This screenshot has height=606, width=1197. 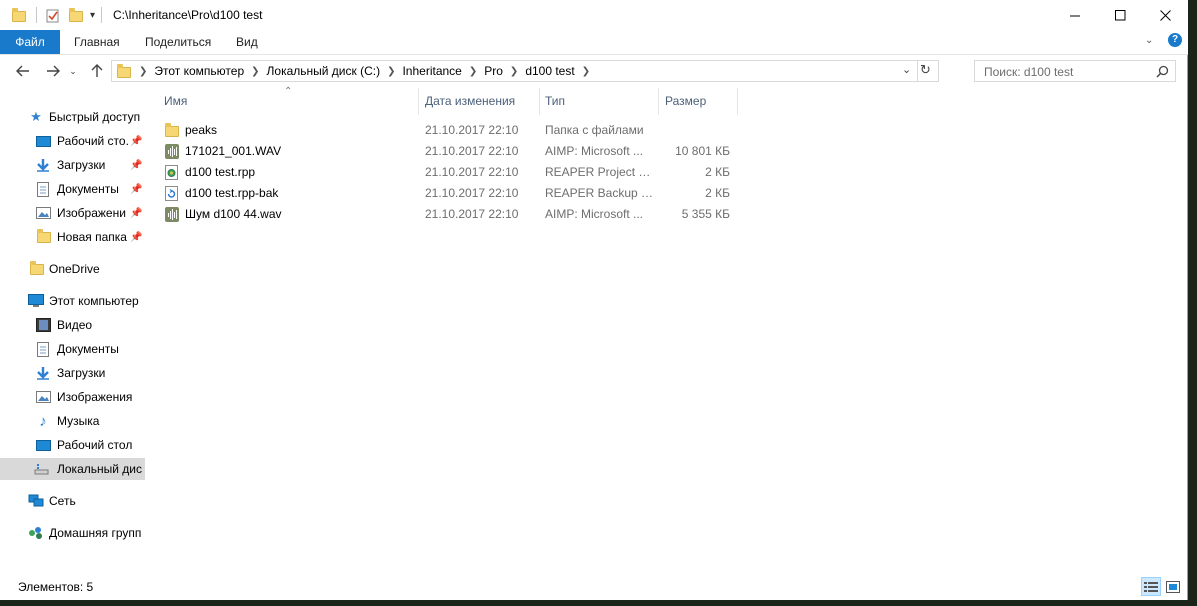 I want to click on file-size: 2 КБ, so click(x=717, y=193).